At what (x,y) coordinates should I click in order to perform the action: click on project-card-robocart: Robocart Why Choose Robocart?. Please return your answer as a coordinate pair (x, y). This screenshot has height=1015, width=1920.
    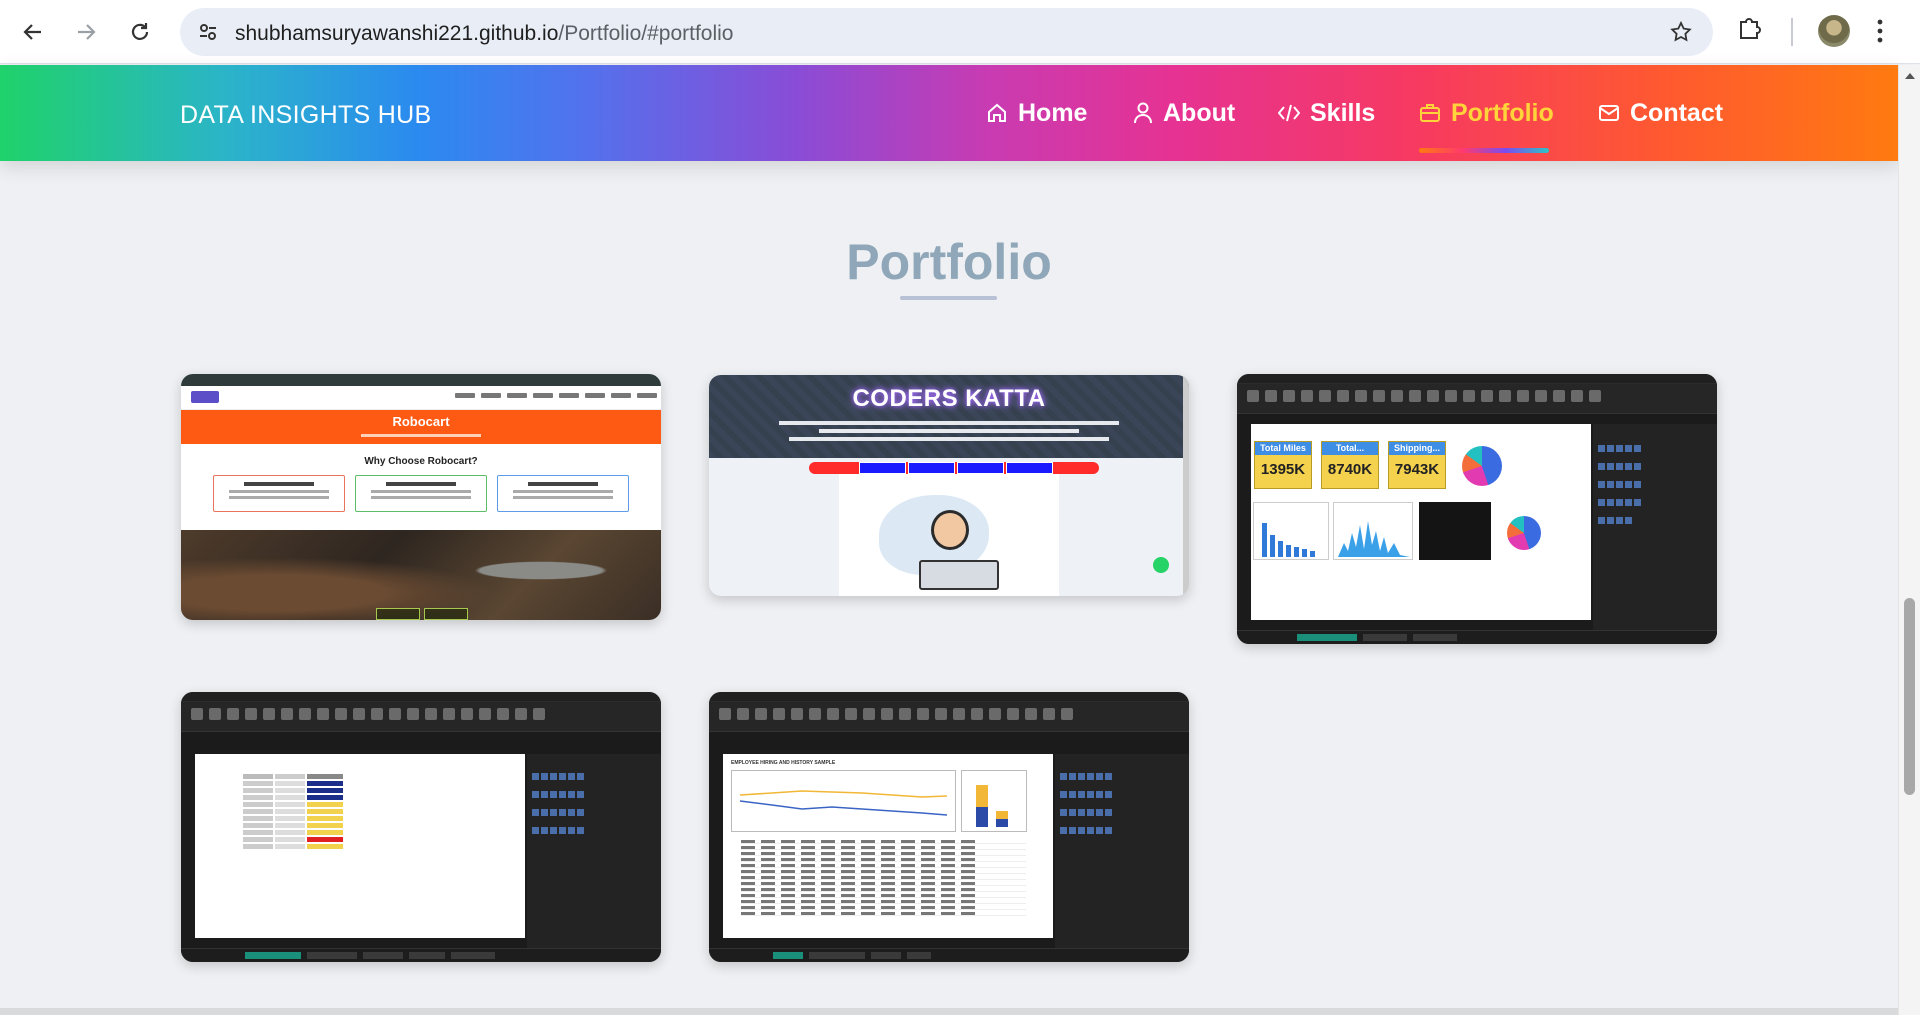
    Looking at the image, I should click on (421, 497).